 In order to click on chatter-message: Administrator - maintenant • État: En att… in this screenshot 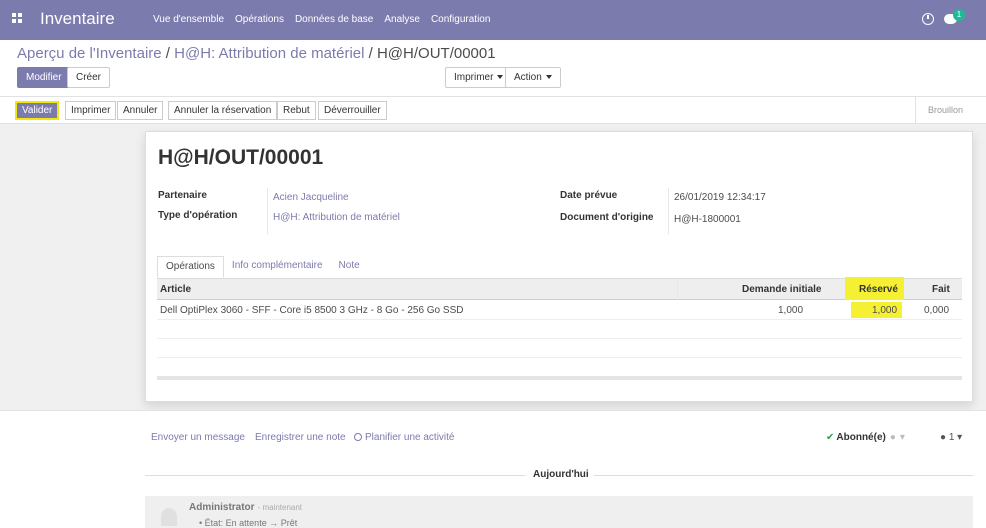, I will do `click(559, 512)`.